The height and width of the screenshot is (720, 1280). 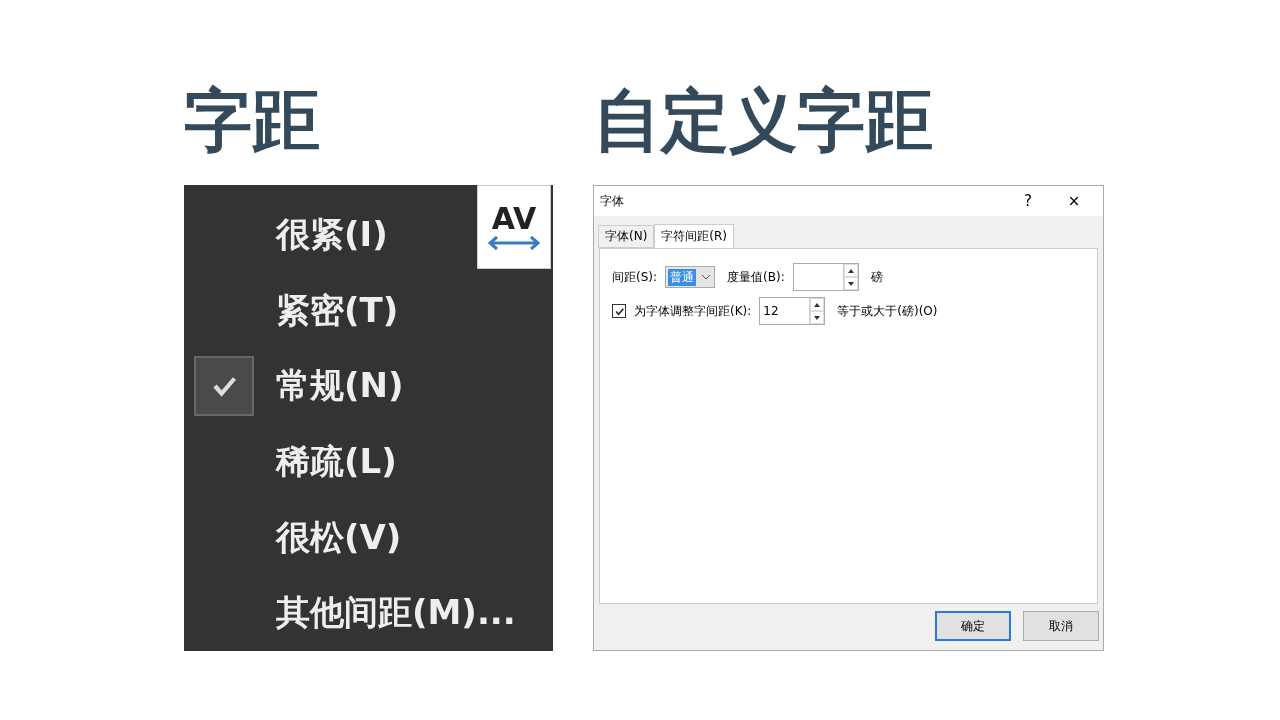 I want to click on menu-item: 稀疏(L), so click(x=336, y=461).